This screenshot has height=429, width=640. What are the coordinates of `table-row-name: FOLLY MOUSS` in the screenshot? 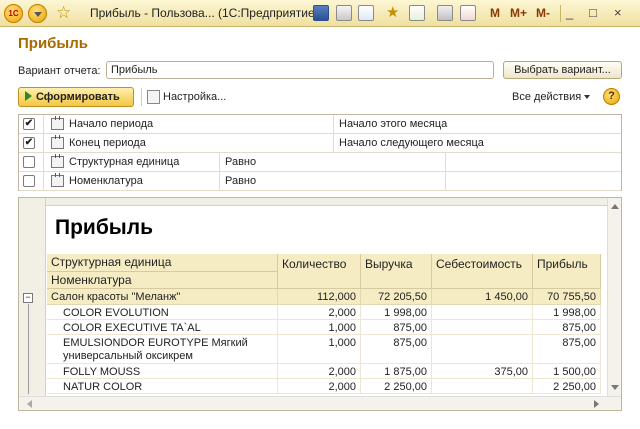 It's located at (162, 371).